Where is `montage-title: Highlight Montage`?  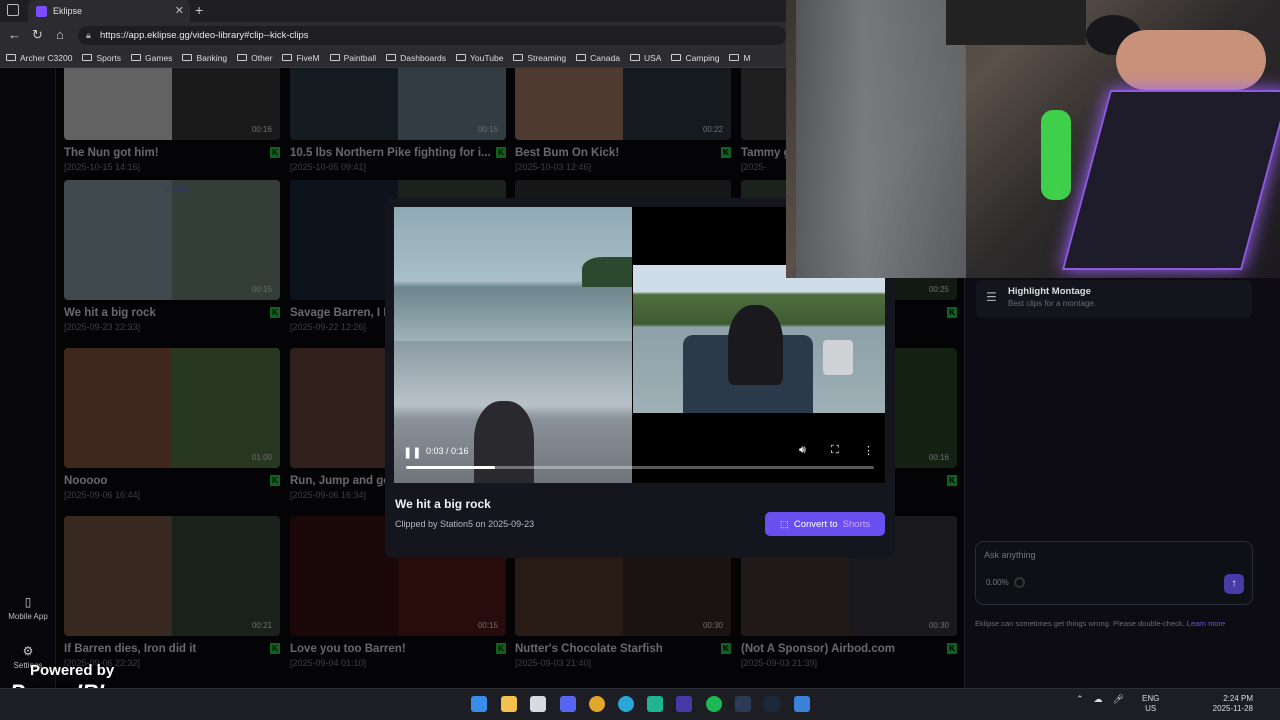
montage-title: Highlight Montage is located at coordinates (1049, 291).